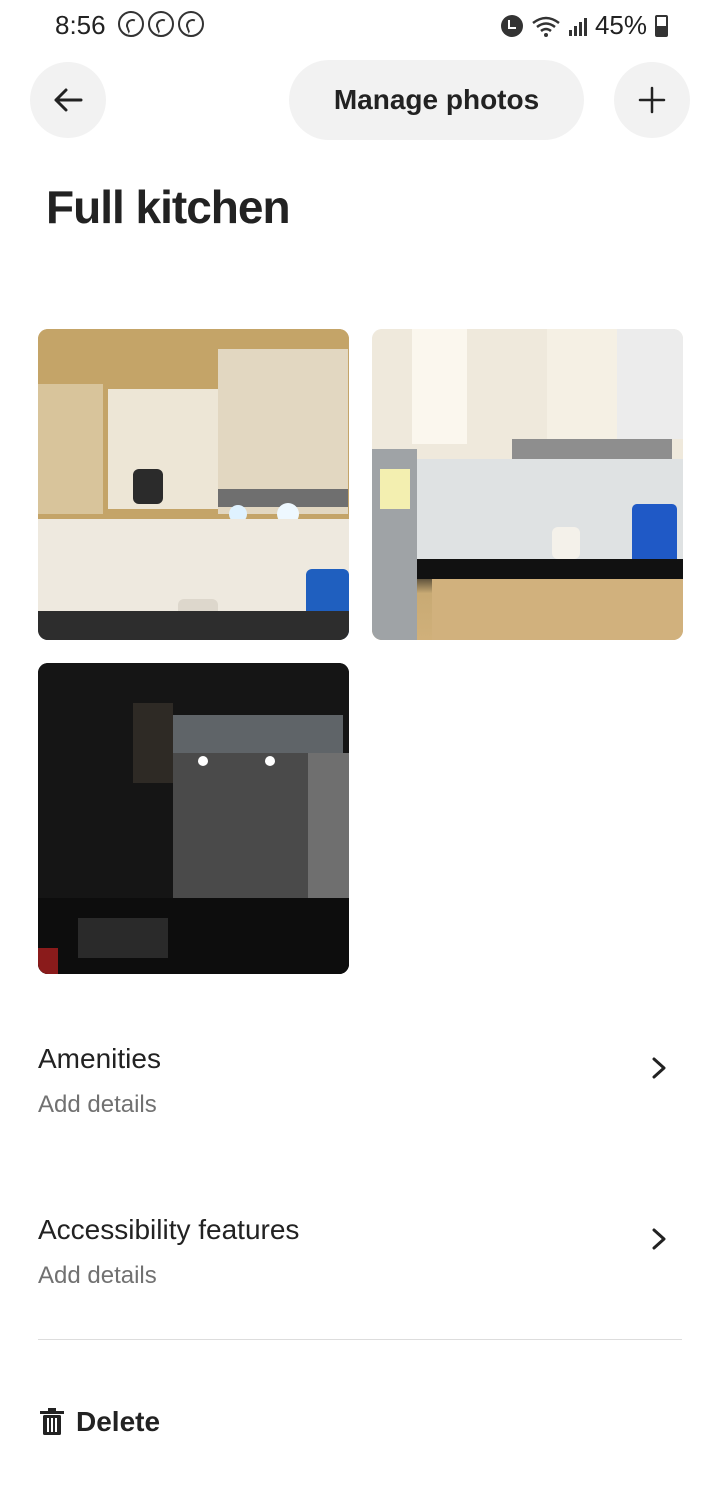 The width and height of the screenshot is (720, 1510). What do you see at coordinates (99, 1058) in the screenshot?
I see `amenities-title: Amenities` at bounding box center [99, 1058].